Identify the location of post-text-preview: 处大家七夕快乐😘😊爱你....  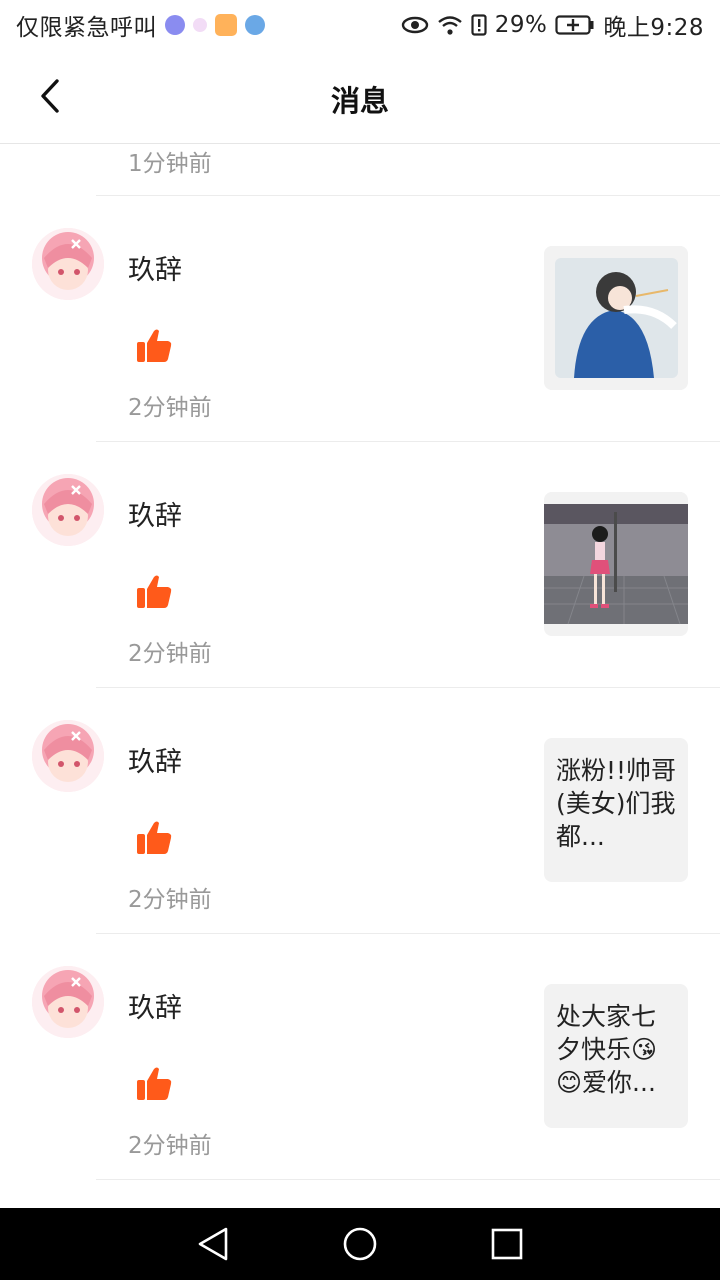
(616, 1056).